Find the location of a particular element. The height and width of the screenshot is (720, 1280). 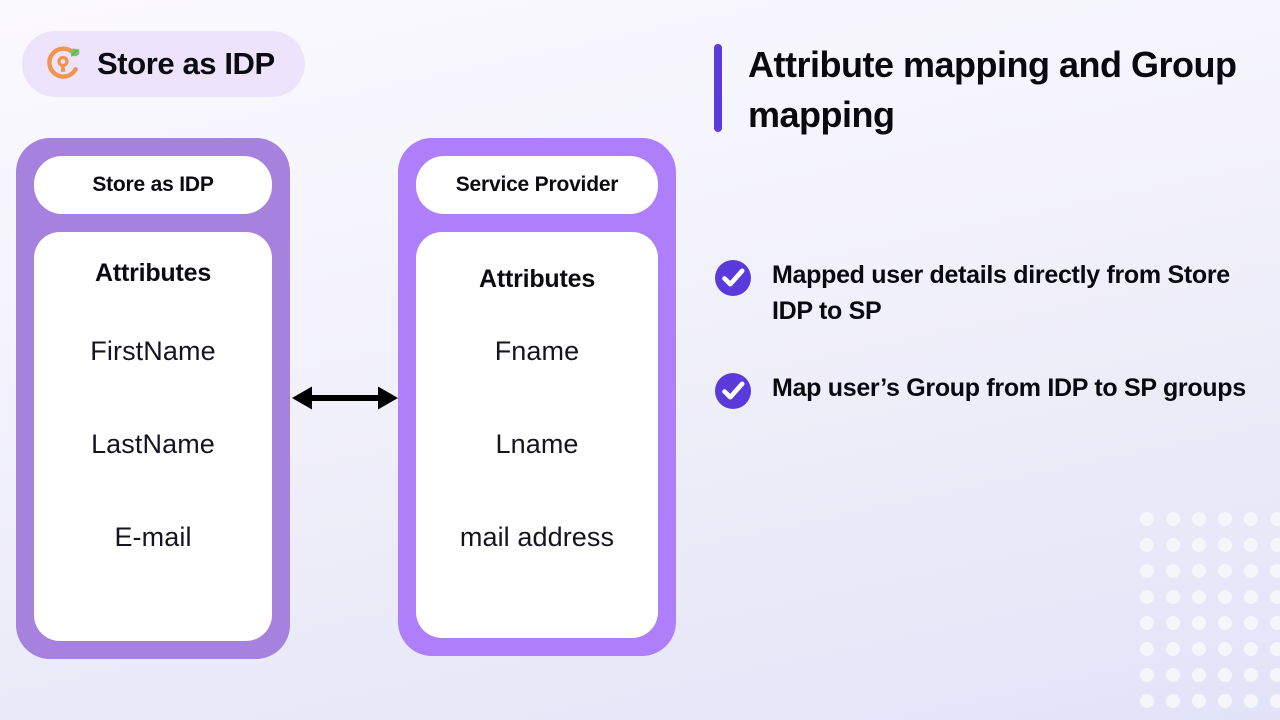

panel-idp-pill: Store as IDP is located at coordinates (153, 185).